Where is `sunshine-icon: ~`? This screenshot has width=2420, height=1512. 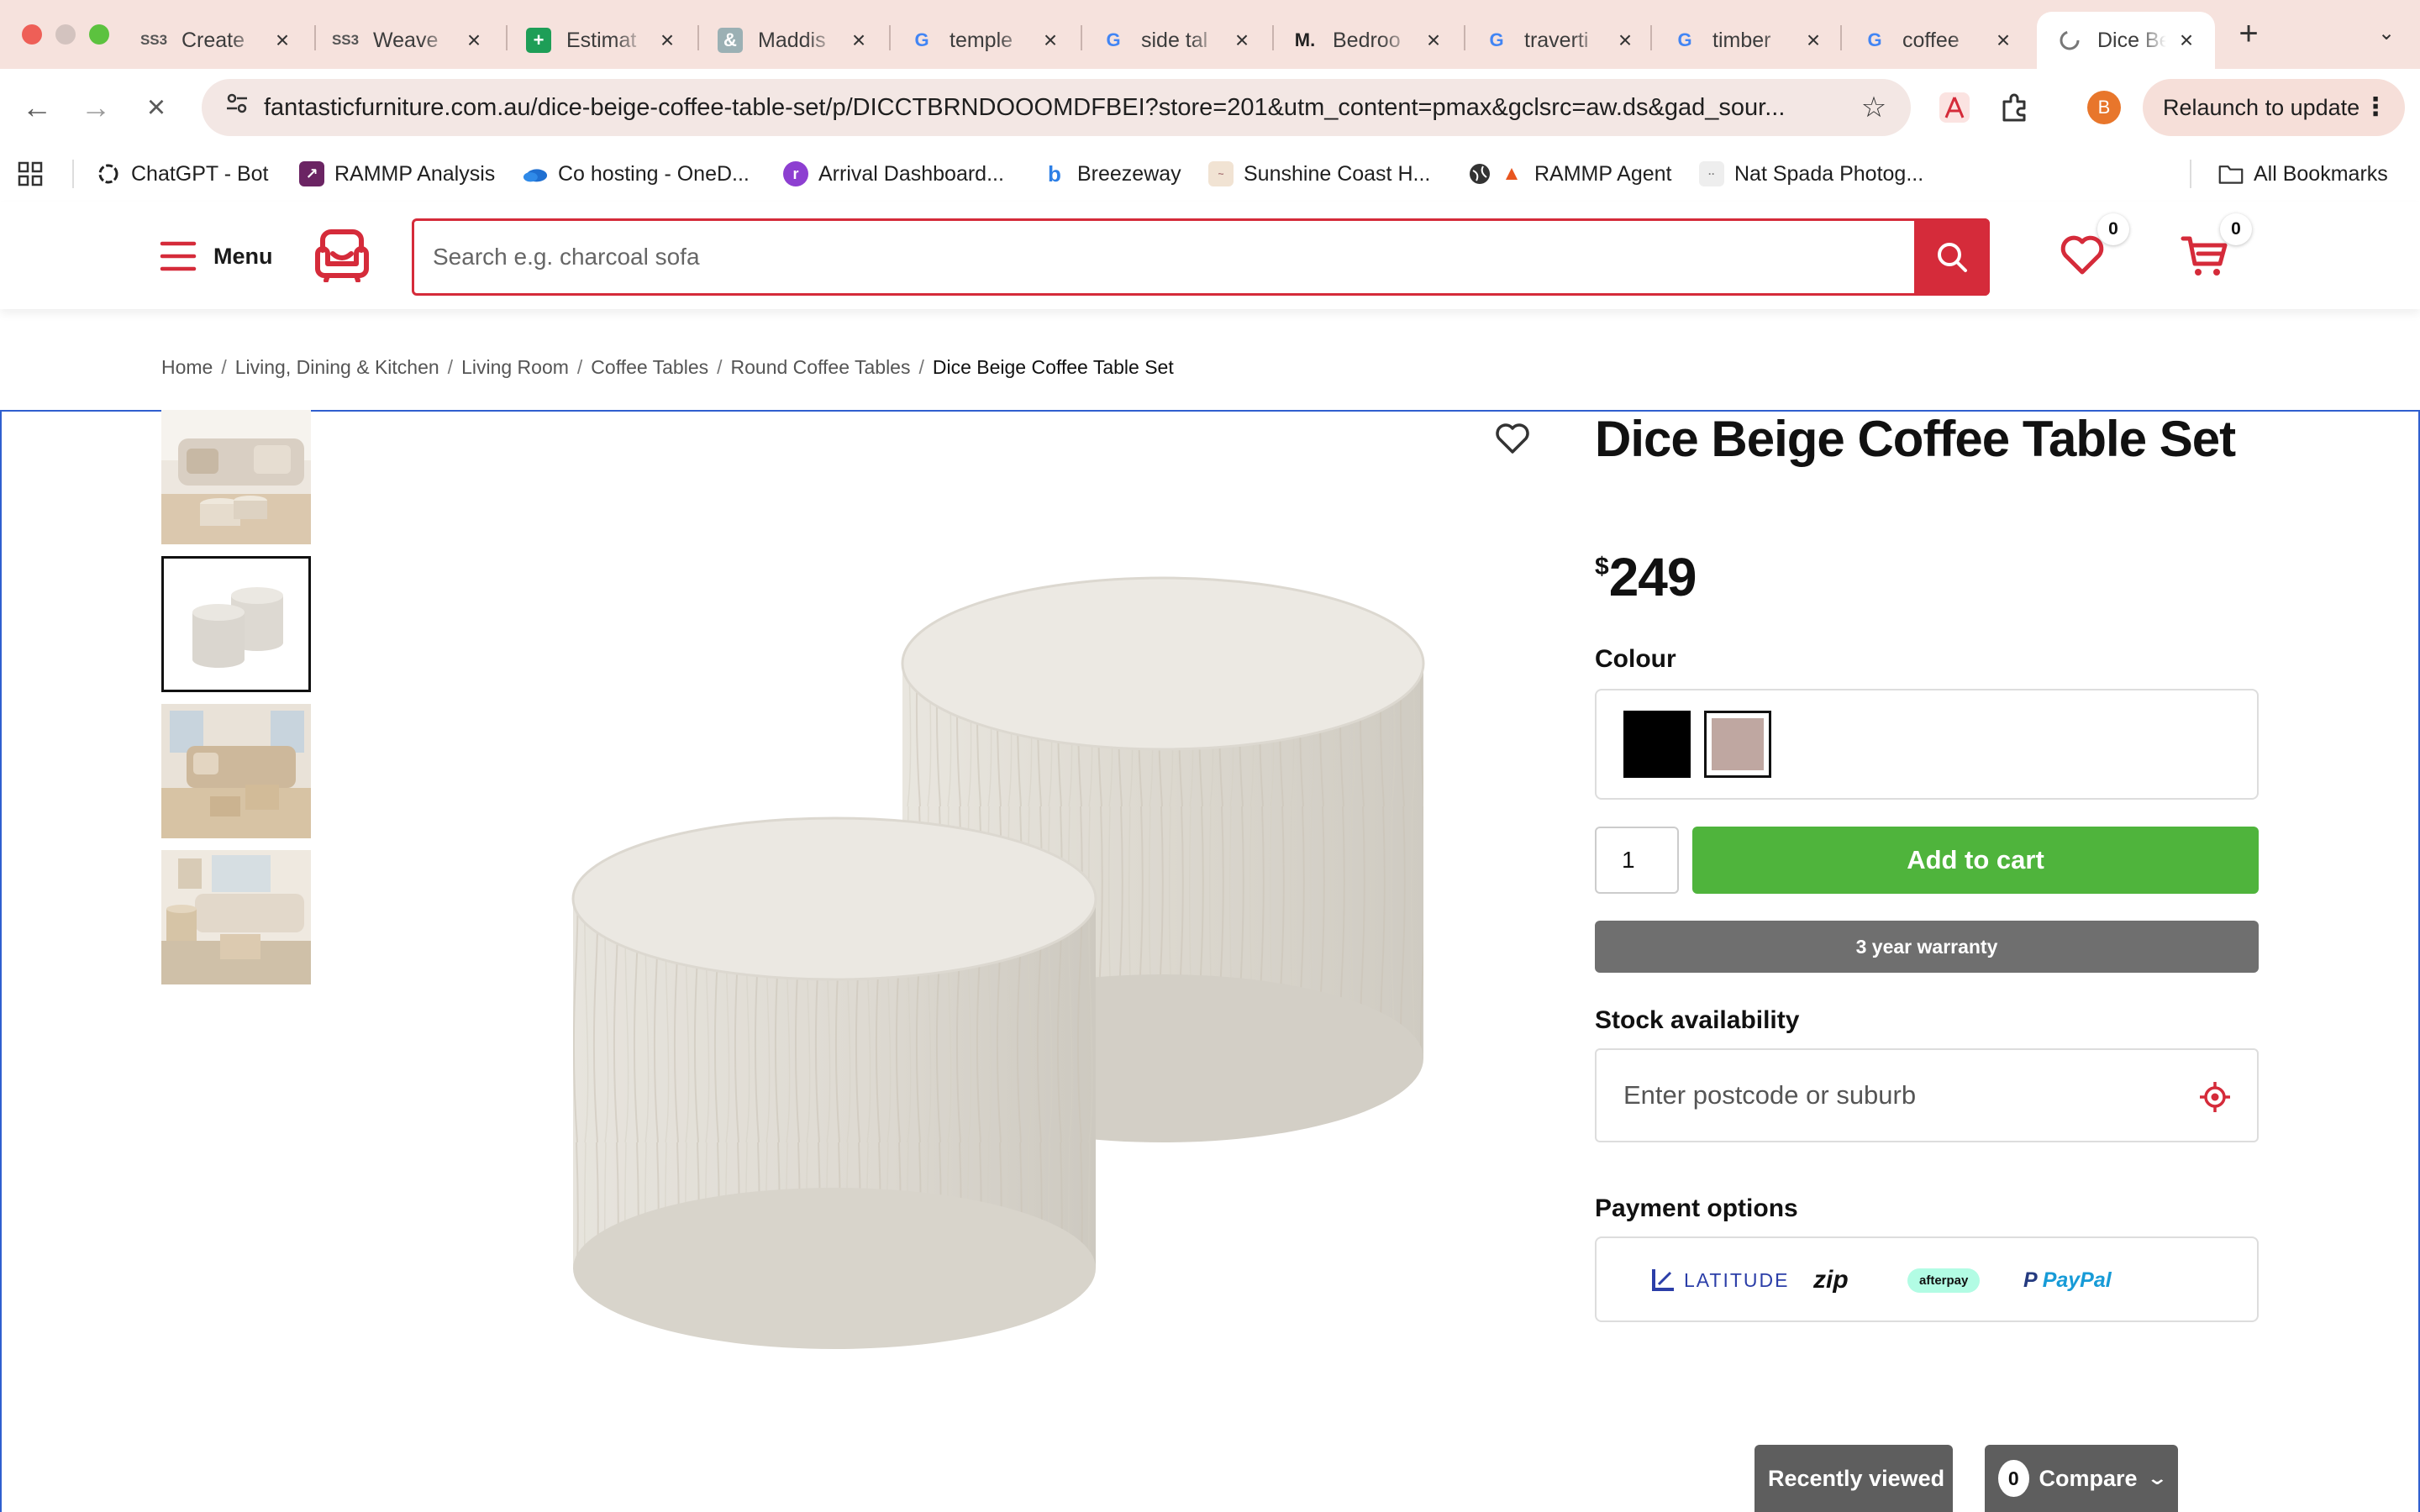
sunshine-icon: ~ is located at coordinates (1221, 173).